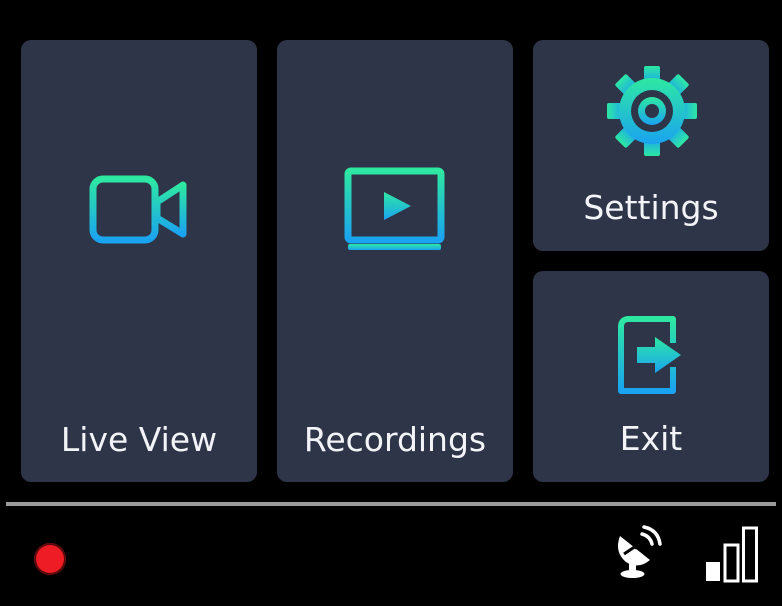  I want to click on settings-label: Settings, so click(651, 207).